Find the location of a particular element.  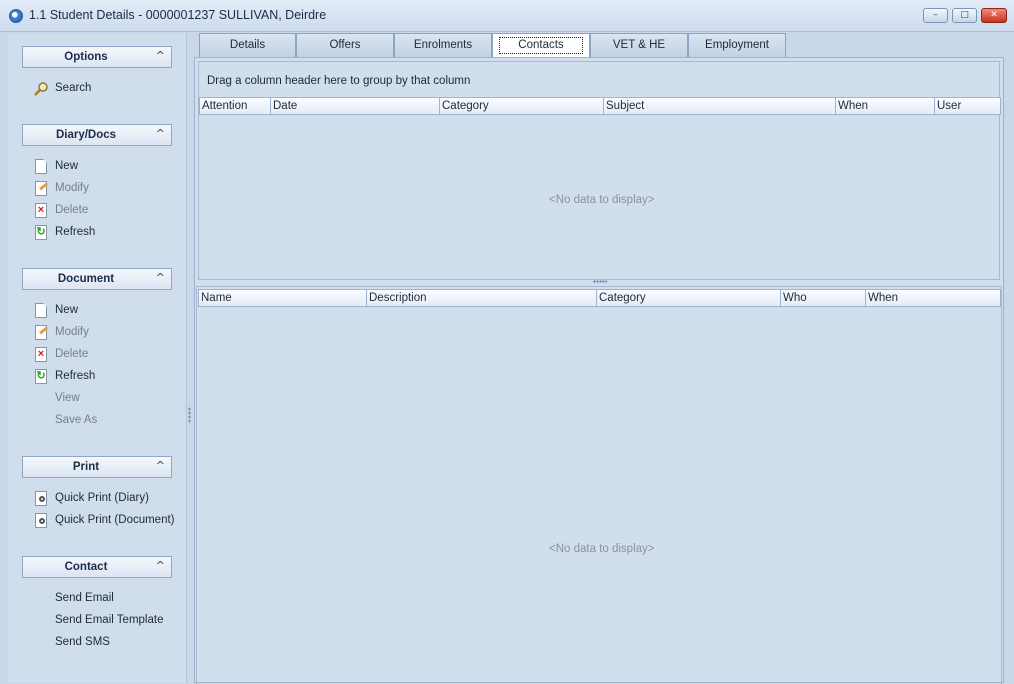

column-header-user: User is located at coordinates (967, 106).